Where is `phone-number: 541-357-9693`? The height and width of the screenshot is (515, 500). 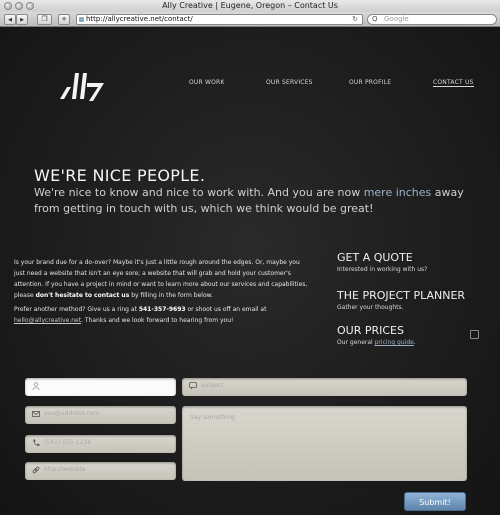
phone-number: 541-357-9693 is located at coordinates (162, 309).